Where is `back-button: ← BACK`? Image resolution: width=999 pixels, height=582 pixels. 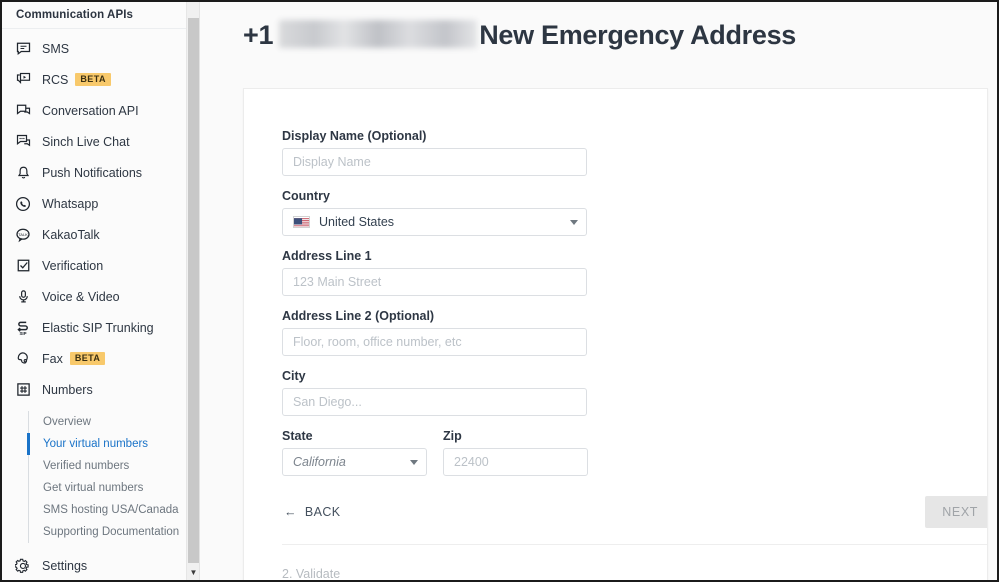
back-button: ← BACK is located at coordinates (312, 512).